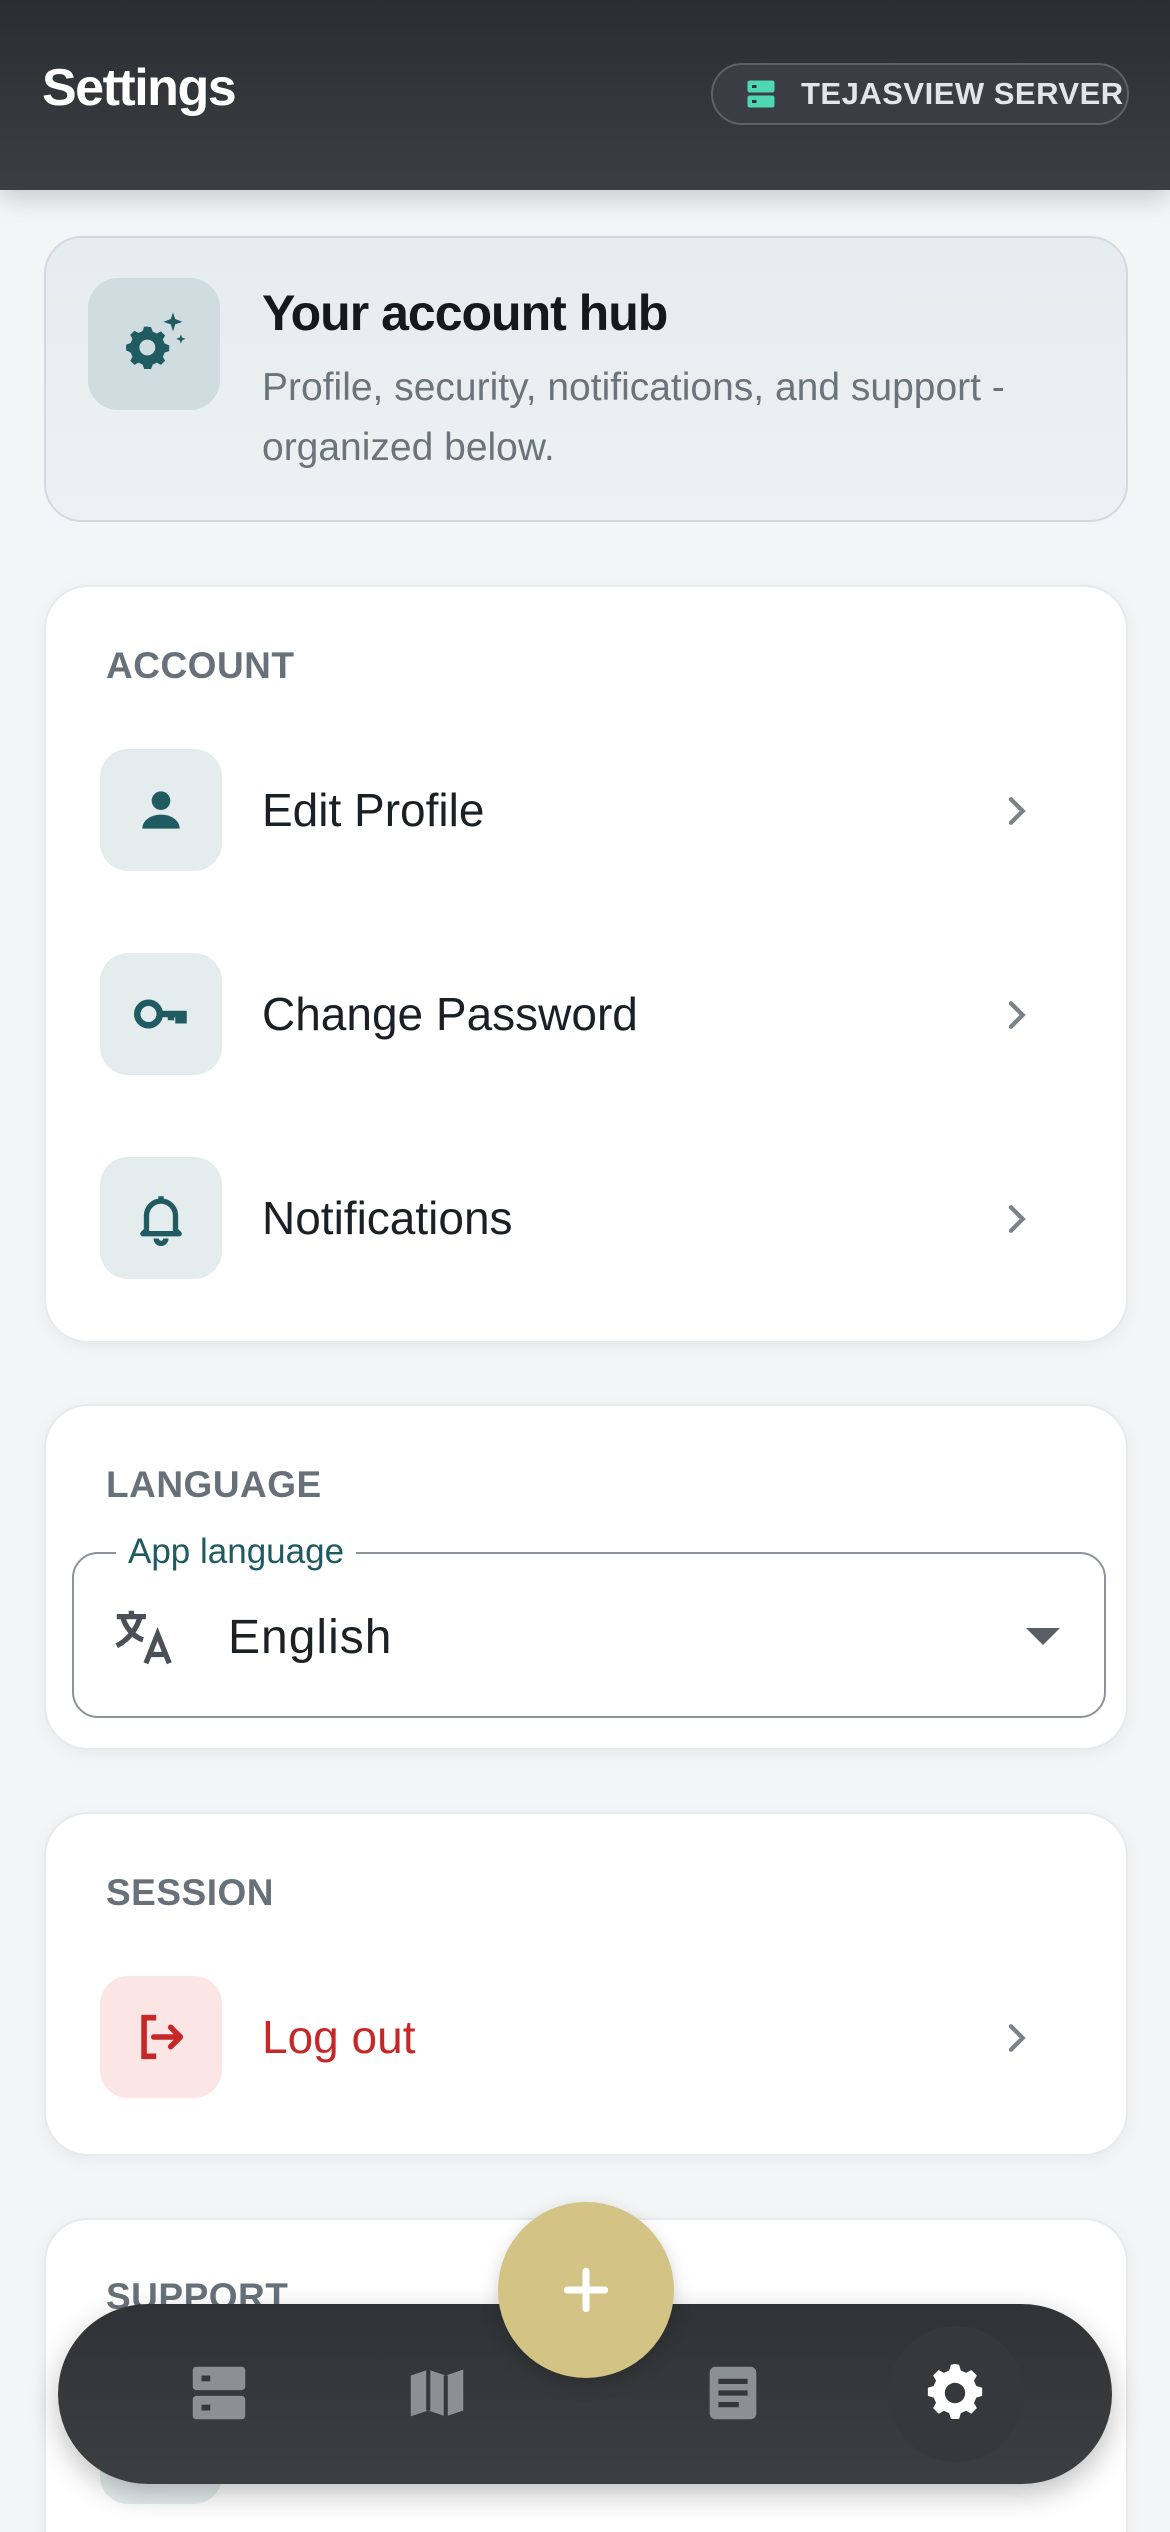 The height and width of the screenshot is (2532, 1170). Describe the element at coordinates (236, 1552) in the screenshot. I see `app-language-label: App language` at that location.